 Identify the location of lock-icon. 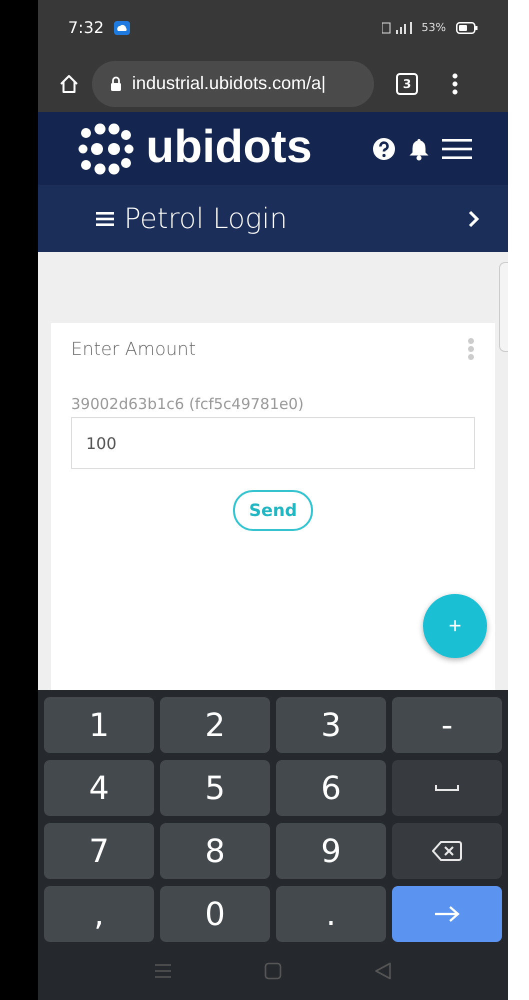
(116, 83).